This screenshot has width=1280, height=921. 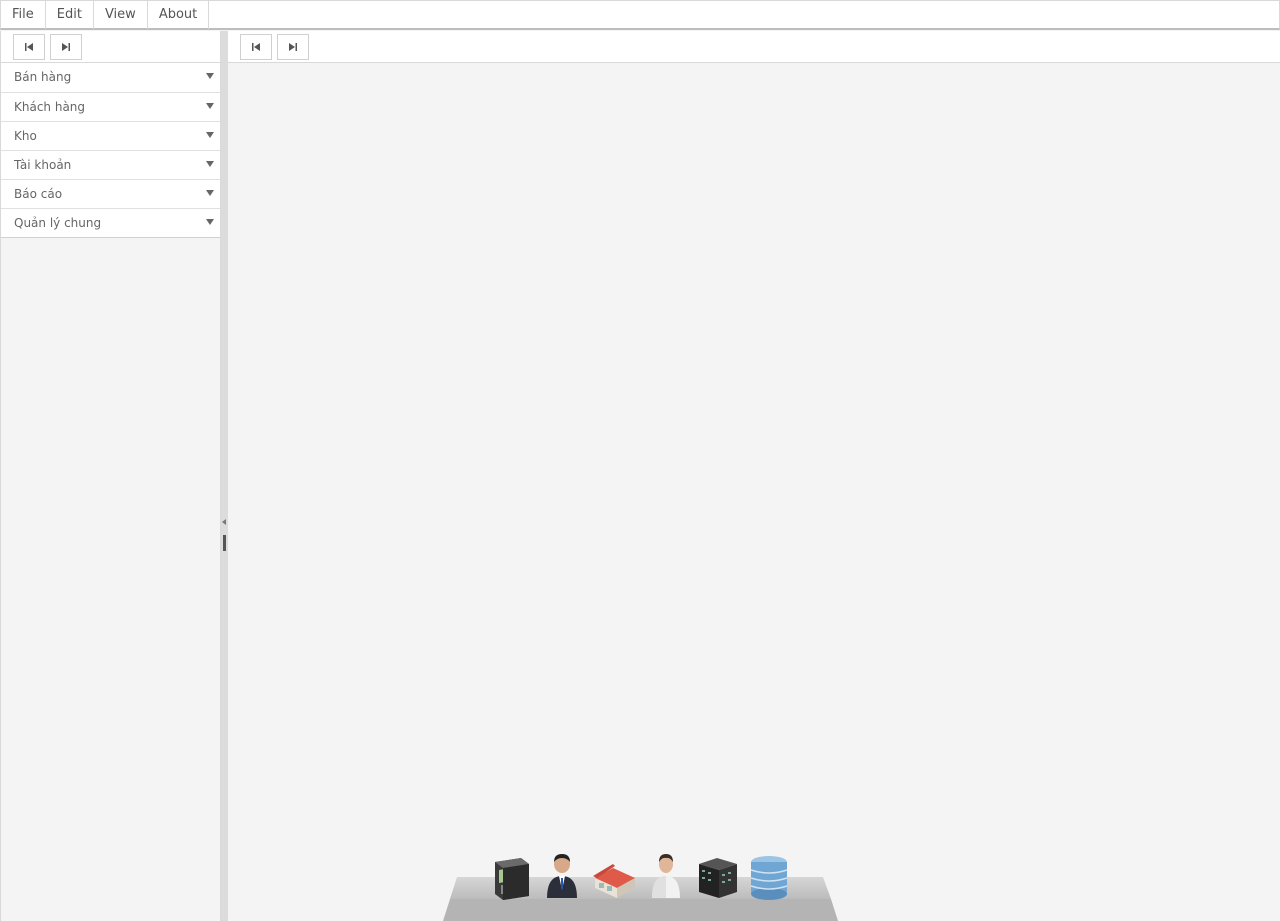 What do you see at coordinates (50, 107) in the screenshot?
I see `sidebar-item-label: Khách hàng` at bounding box center [50, 107].